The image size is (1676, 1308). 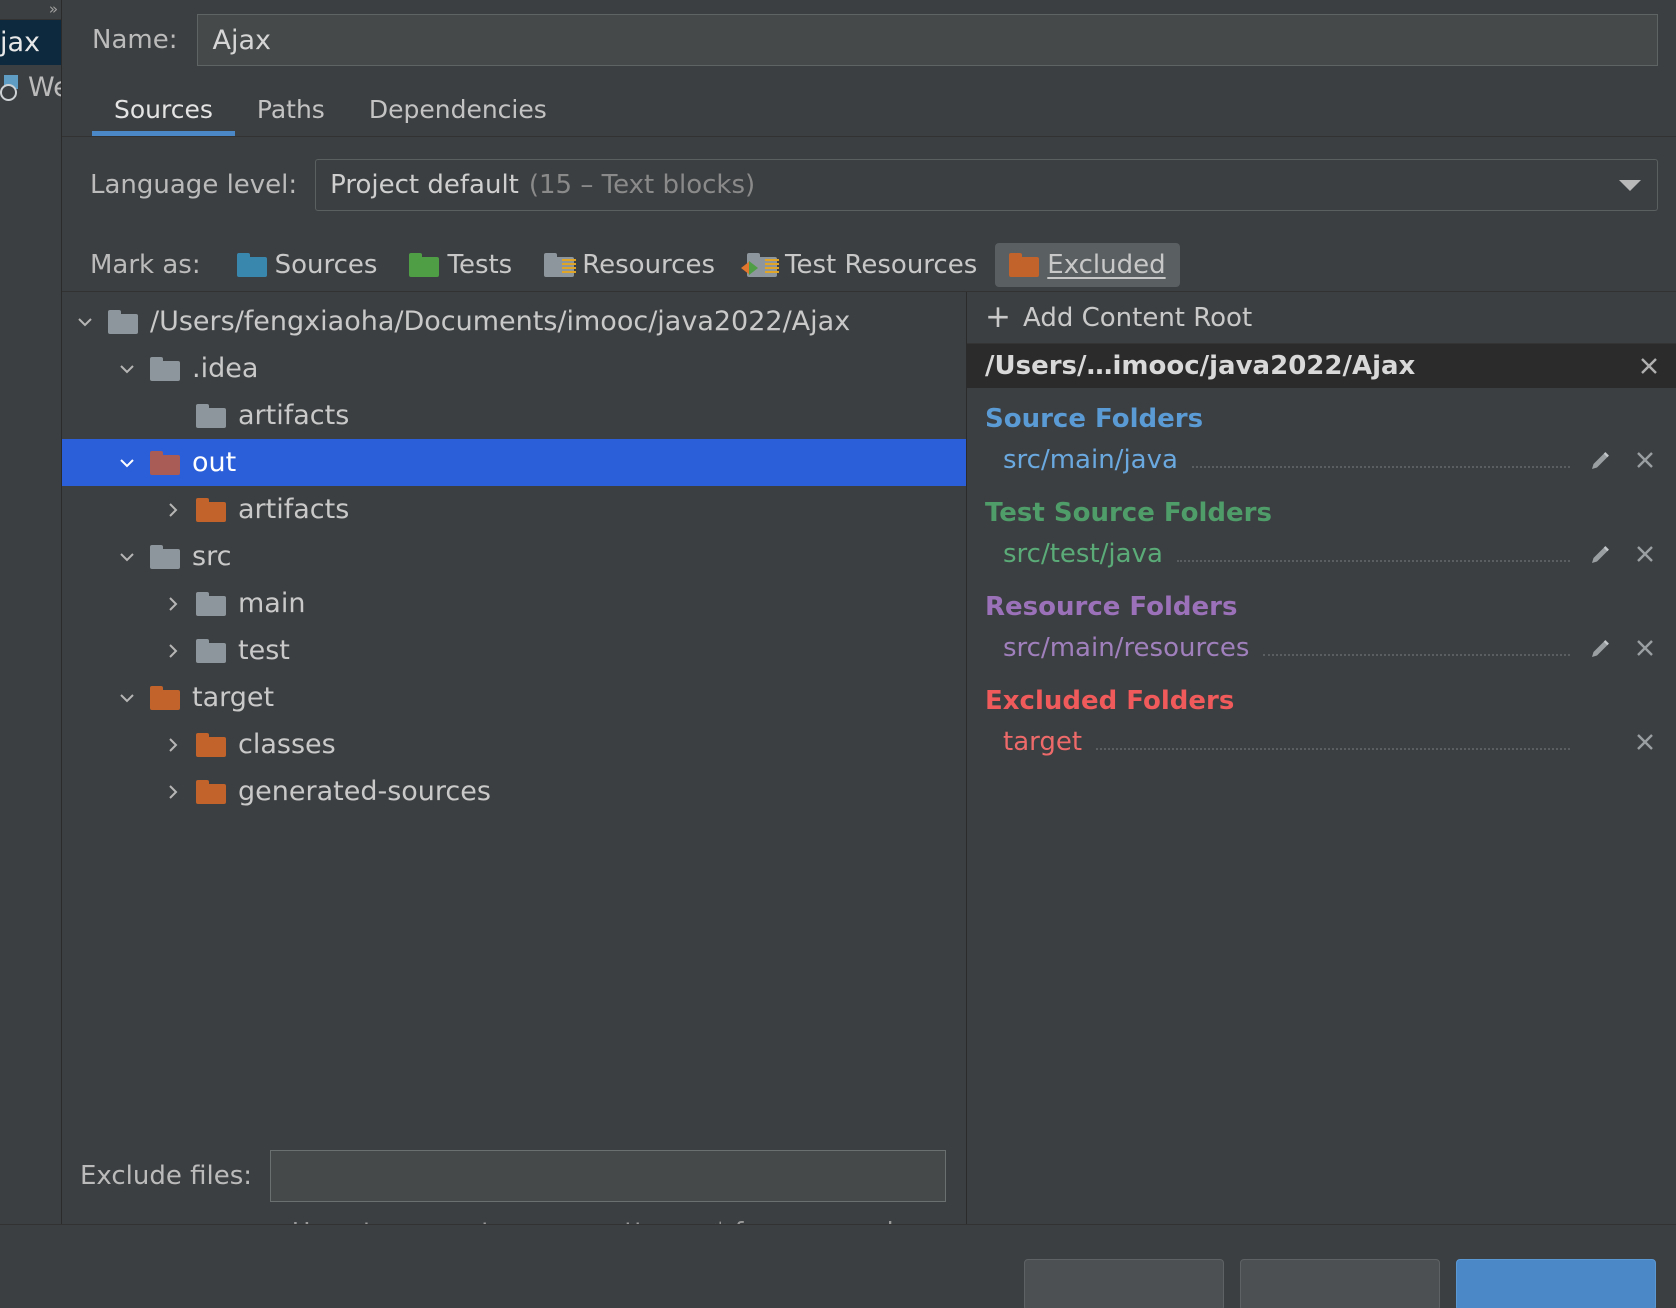 What do you see at coordinates (514, 791) in the screenshot?
I see `tree-row: generated-sources` at bounding box center [514, 791].